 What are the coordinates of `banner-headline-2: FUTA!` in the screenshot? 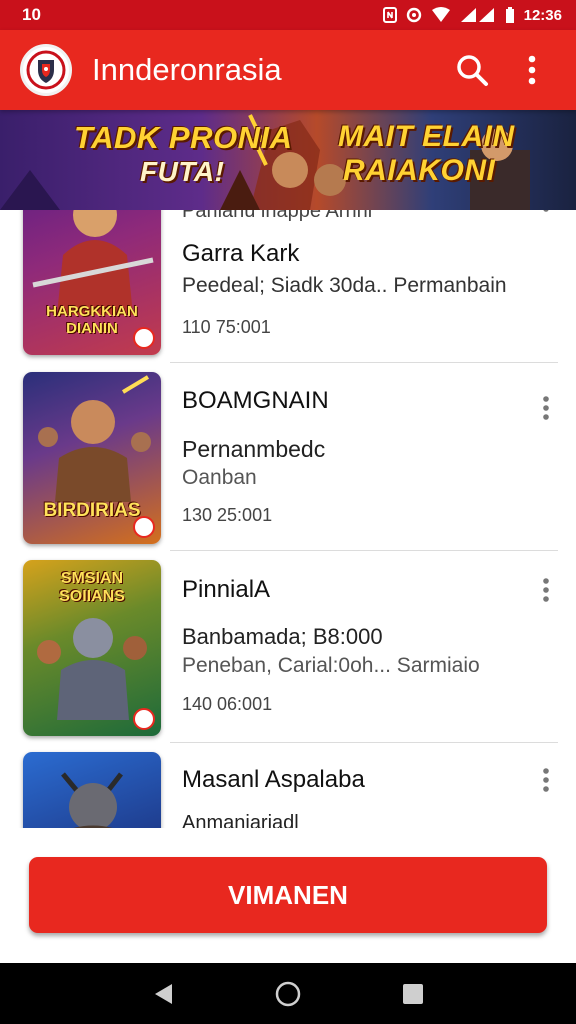 It's located at (182, 171).